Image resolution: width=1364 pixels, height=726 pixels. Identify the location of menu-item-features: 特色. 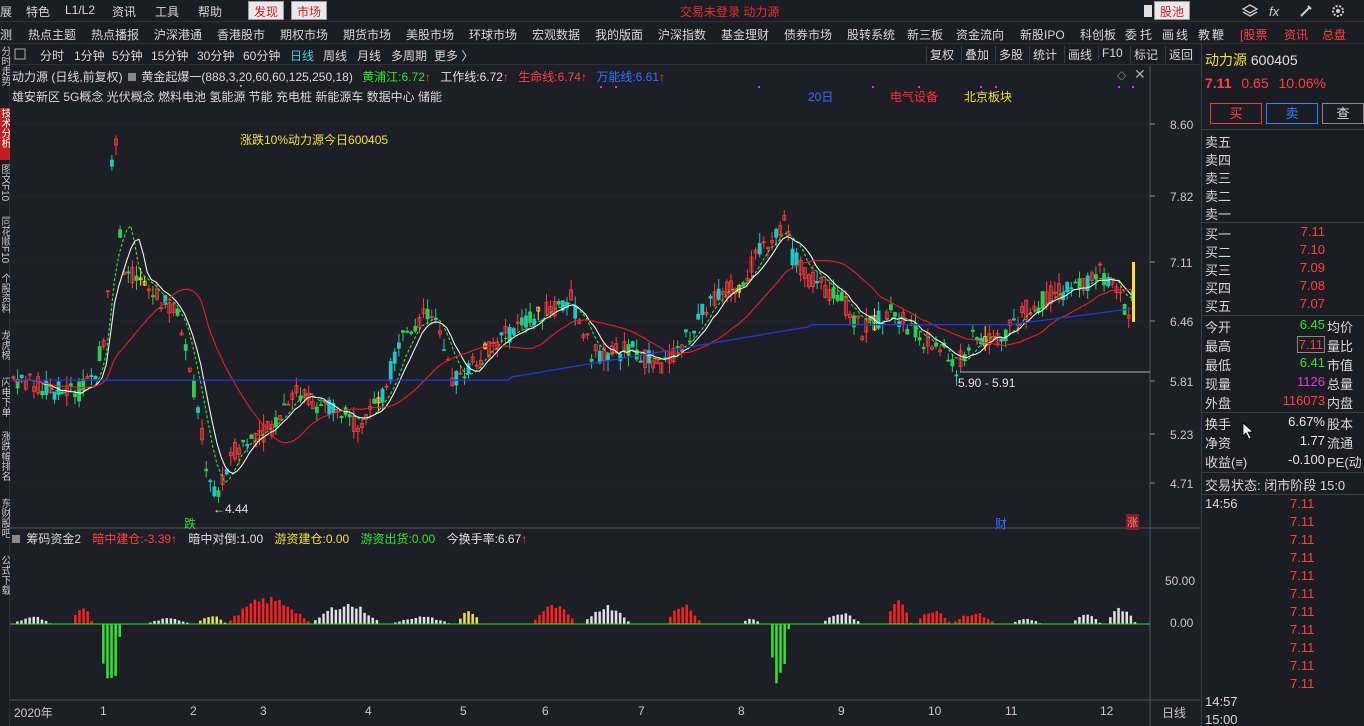
(38, 11).